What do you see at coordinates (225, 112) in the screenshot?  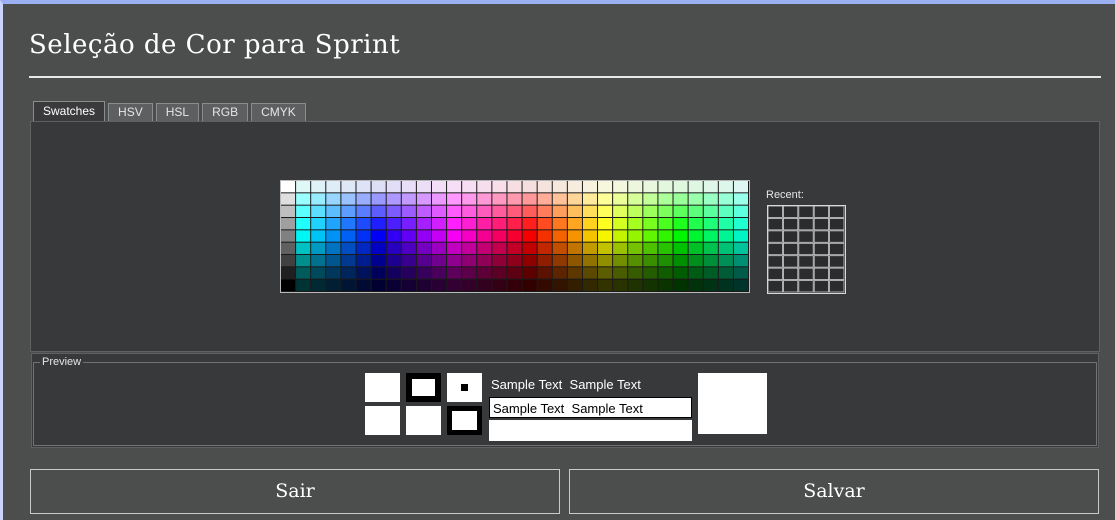 I see `tab-rgb: RGB` at bounding box center [225, 112].